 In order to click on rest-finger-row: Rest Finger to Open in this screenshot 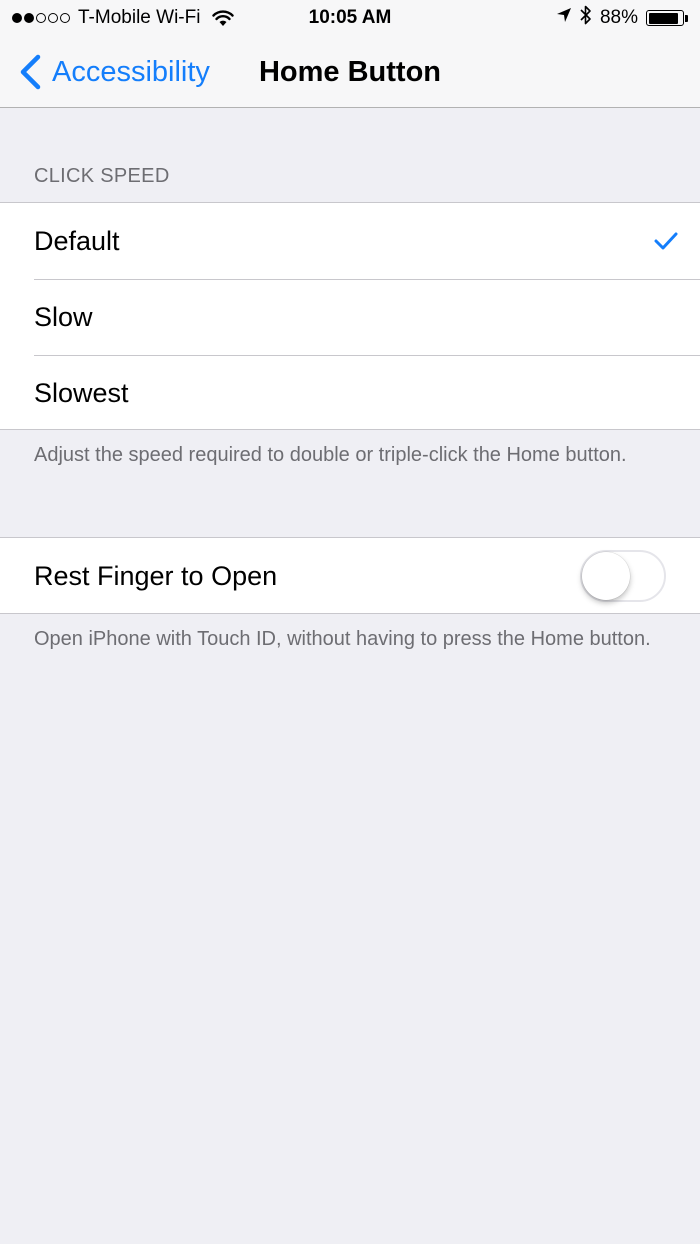, I will do `click(350, 576)`.